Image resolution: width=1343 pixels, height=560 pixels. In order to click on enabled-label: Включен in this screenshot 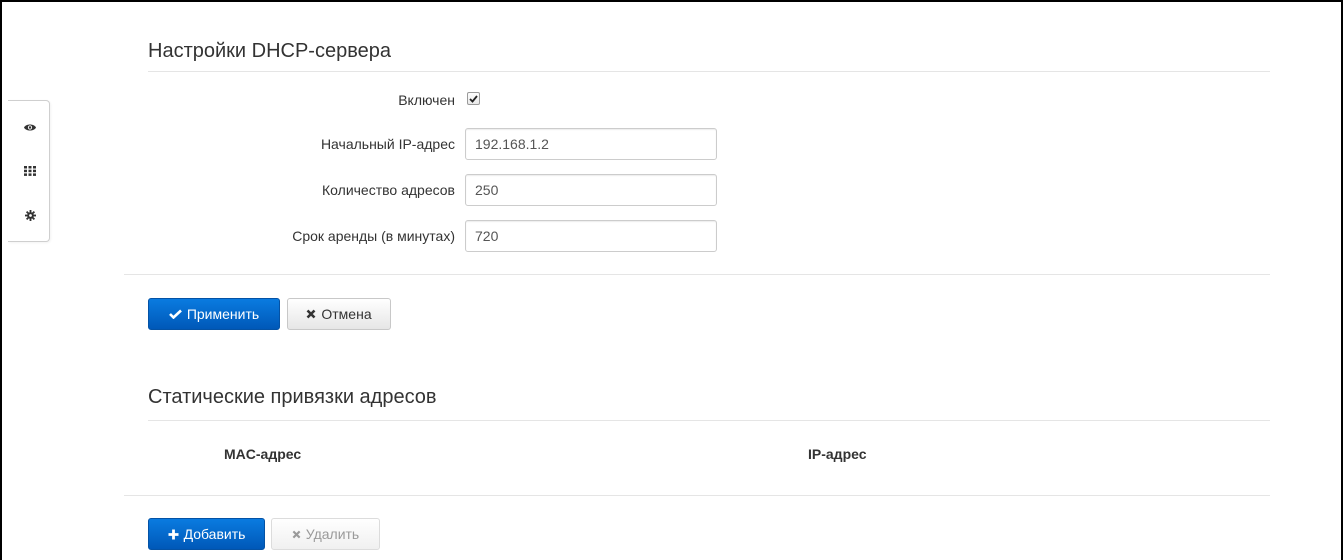, I will do `click(426, 100)`.